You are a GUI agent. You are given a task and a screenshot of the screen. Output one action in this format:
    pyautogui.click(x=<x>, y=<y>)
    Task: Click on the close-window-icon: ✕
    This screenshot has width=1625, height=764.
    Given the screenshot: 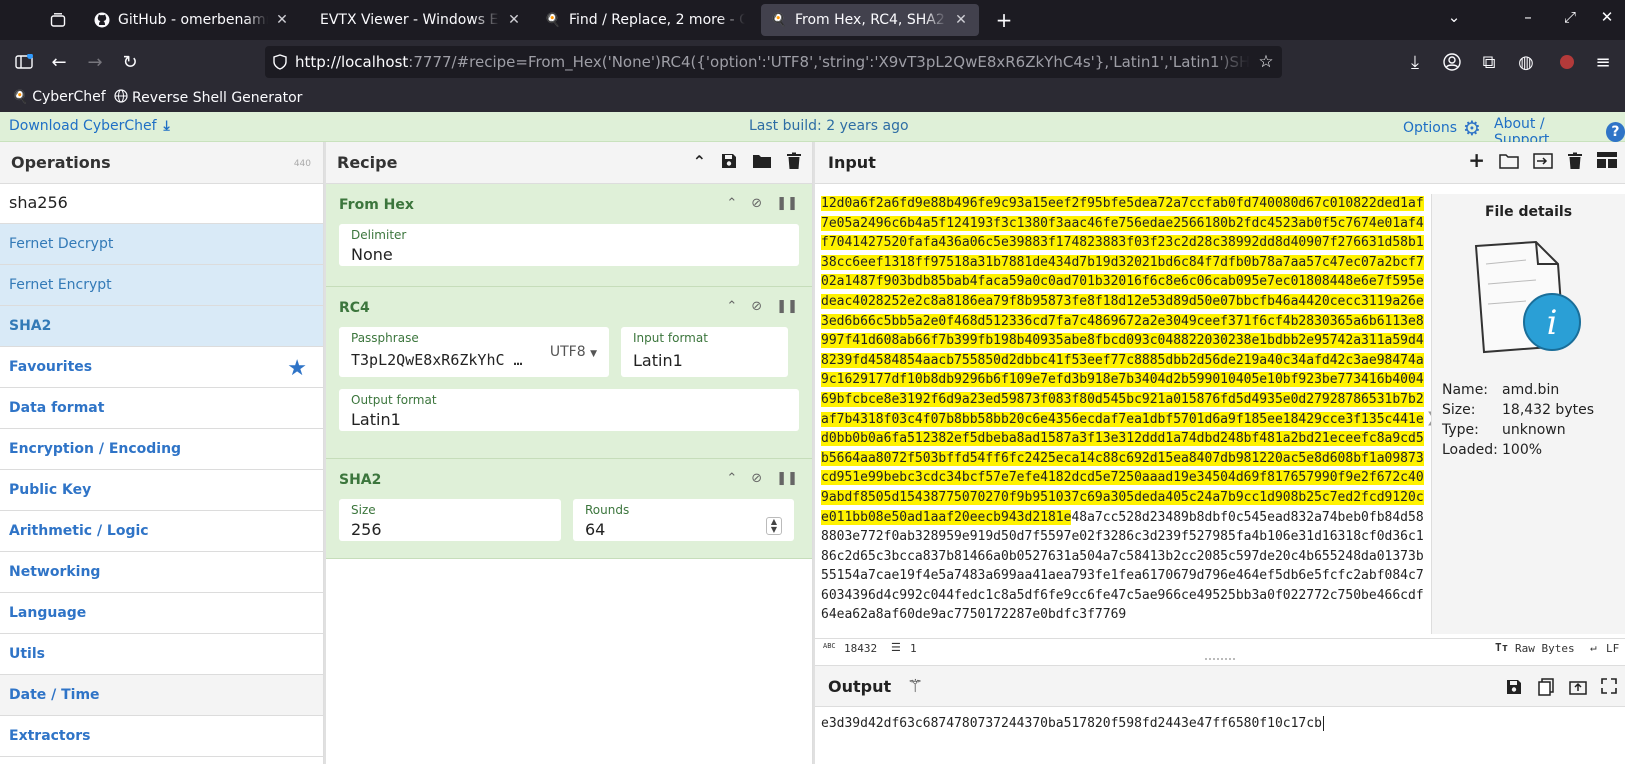 What is the action you would take?
    pyautogui.click(x=1607, y=17)
    